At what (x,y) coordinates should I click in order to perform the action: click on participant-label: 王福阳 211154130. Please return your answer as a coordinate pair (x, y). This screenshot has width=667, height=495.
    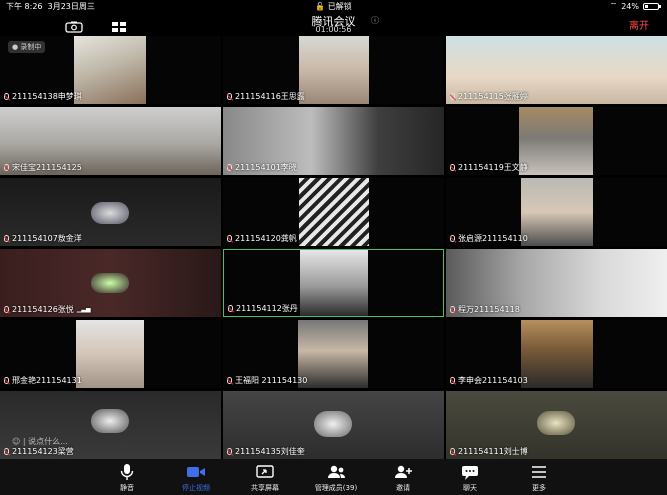
    Looking at the image, I should click on (267, 380).